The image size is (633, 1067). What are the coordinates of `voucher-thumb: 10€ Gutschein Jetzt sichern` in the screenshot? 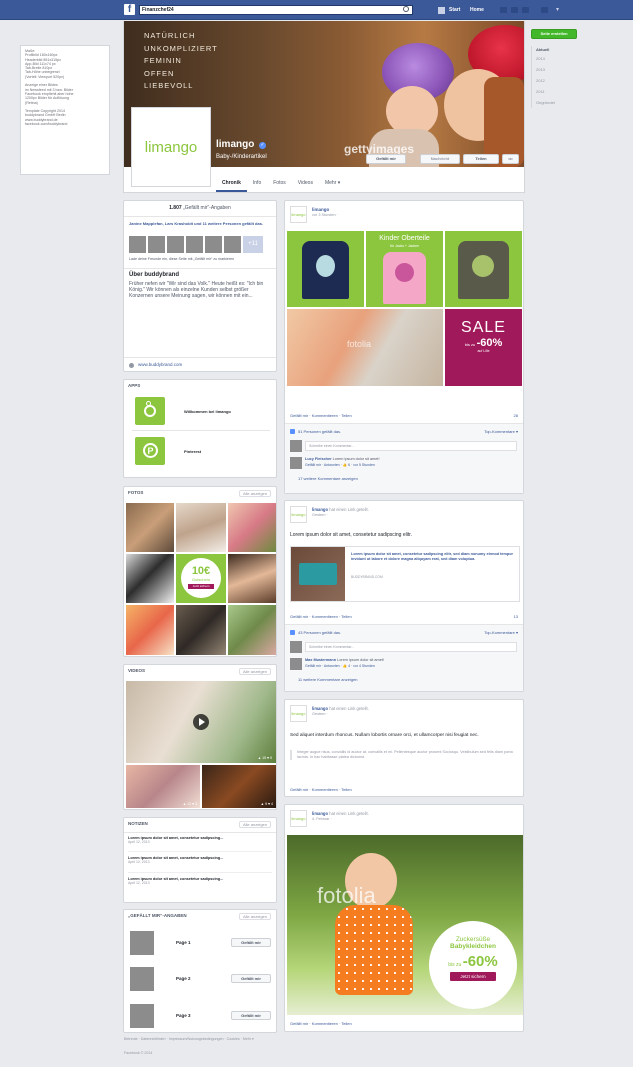 It's located at (201, 578).